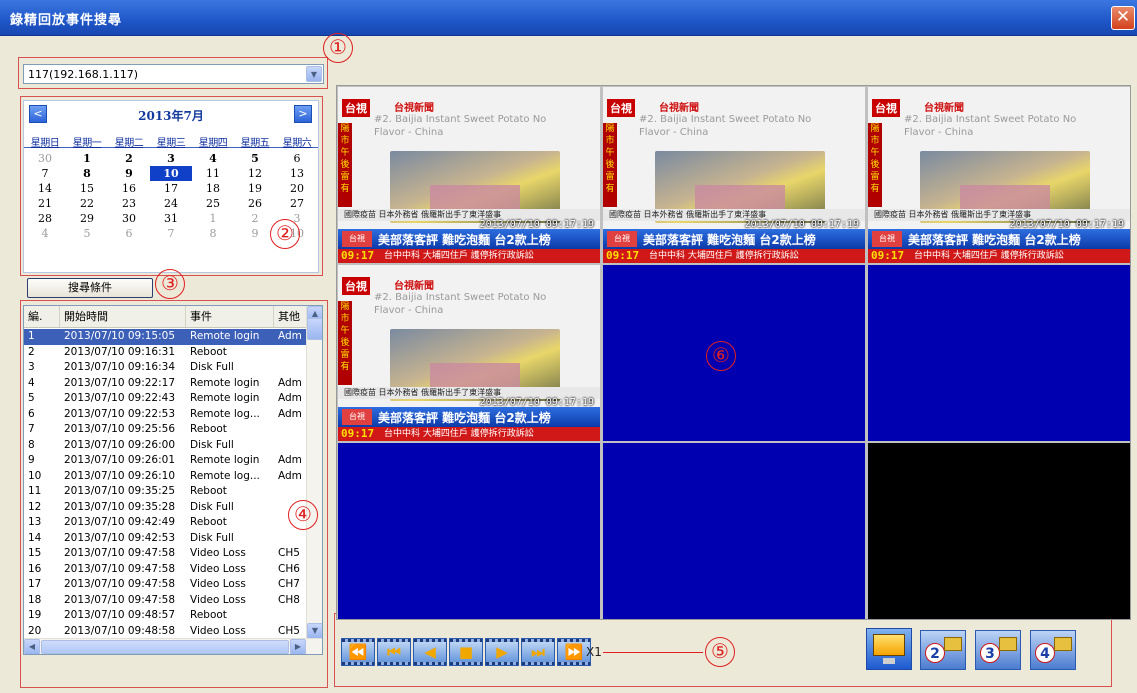 Image resolution: width=1137 pixels, height=693 pixels. Describe the element at coordinates (165, 647) in the screenshot. I see `horizontal-scroll-thumb` at that location.